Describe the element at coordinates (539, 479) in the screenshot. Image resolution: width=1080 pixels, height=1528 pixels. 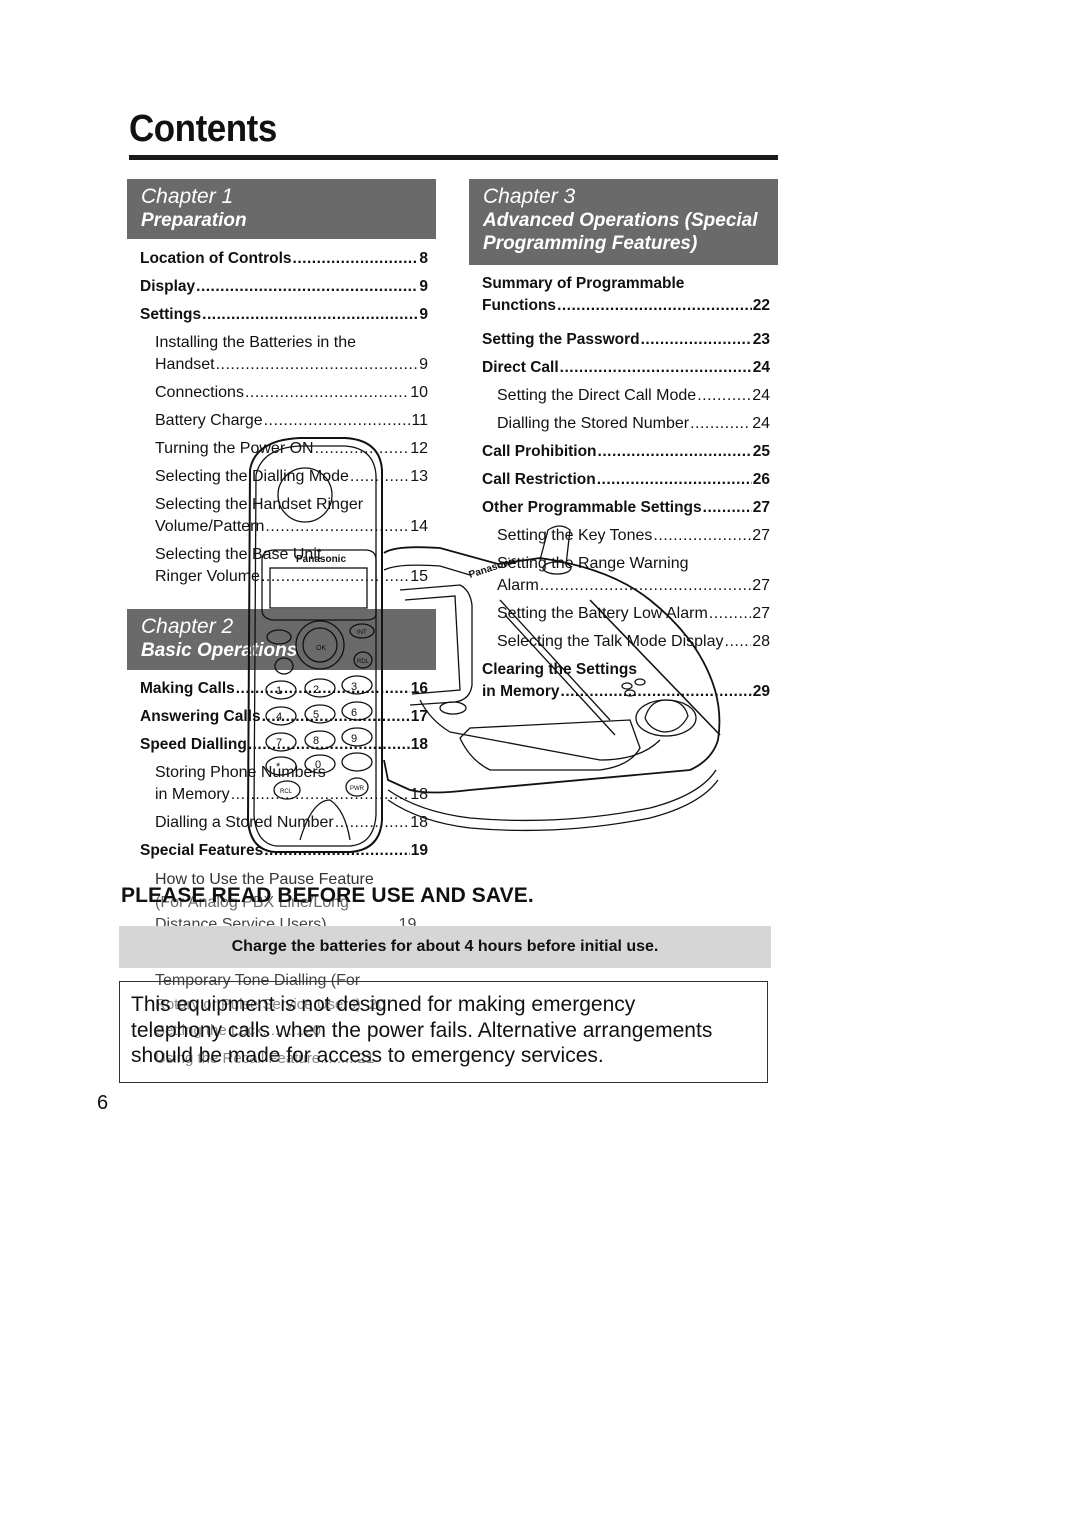
I see `toc-label: Call Restriction` at that location.